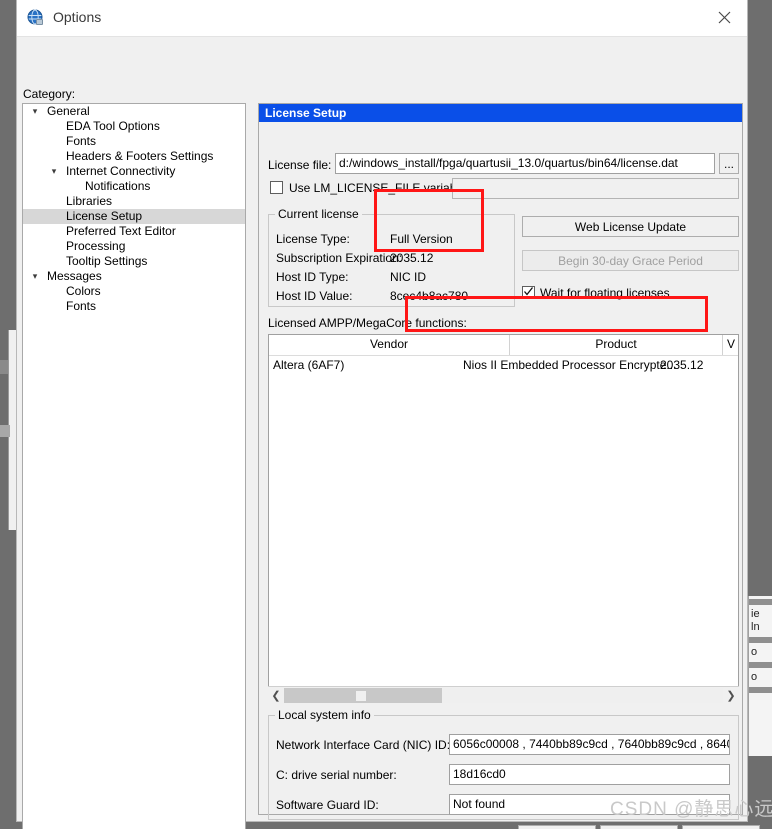  What do you see at coordinates (421, 239) in the screenshot?
I see `license-type-value: Full Version` at bounding box center [421, 239].